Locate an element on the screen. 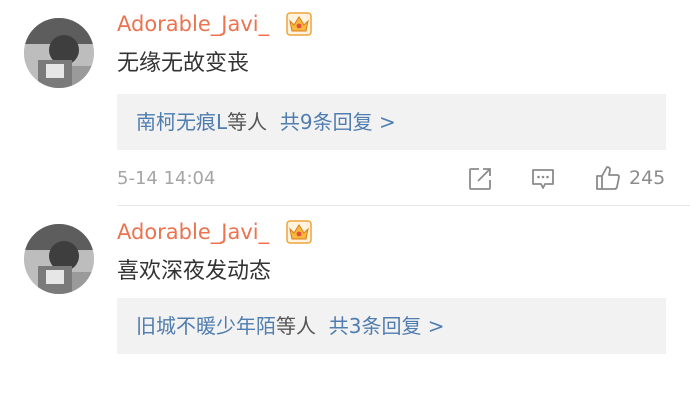 Image resolution: width=690 pixels, height=410 pixels. like-icon is located at coordinates (608, 178).